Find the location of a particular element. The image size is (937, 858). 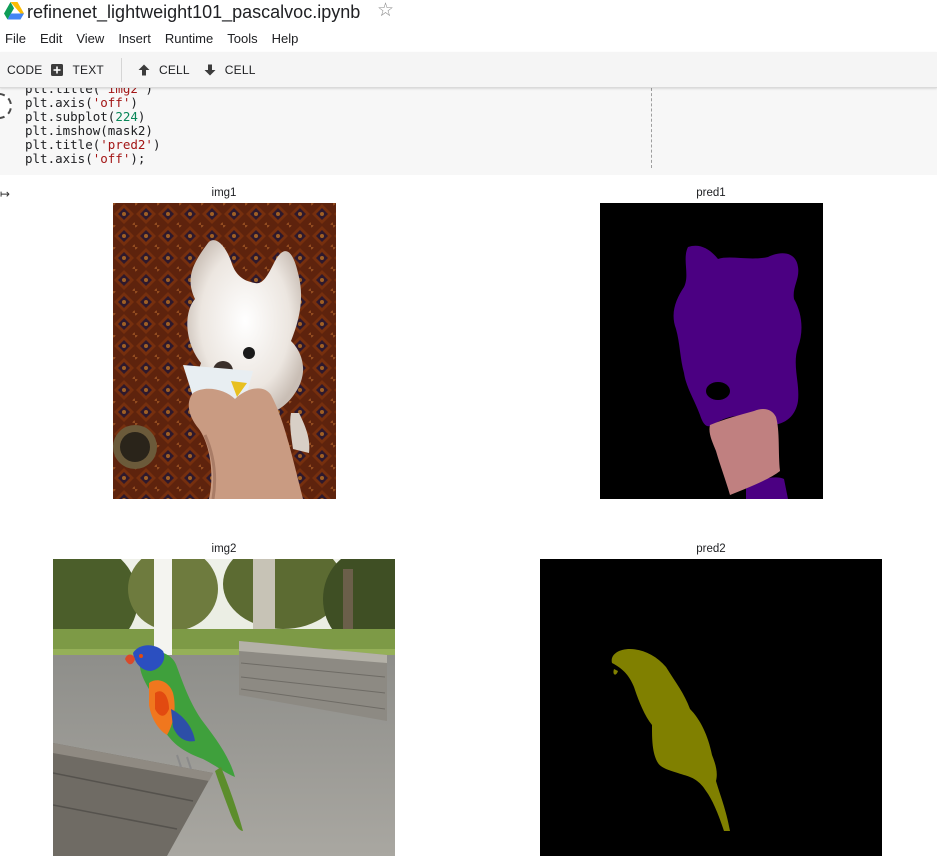

code-line: plt.title('pred2') is located at coordinates (92, 145).